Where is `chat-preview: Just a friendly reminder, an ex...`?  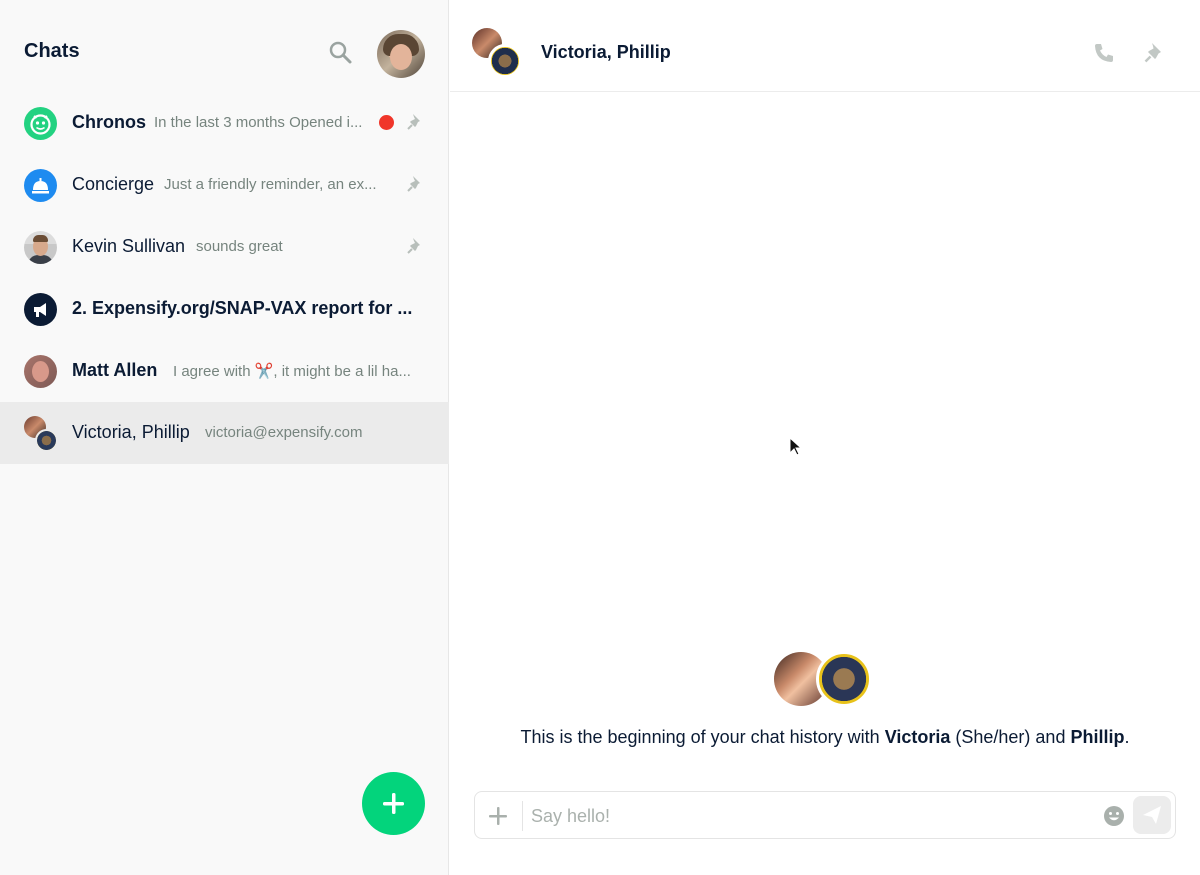 chat-preview: Just a friendly reminder, an ex... is located at coordinates (270, 184).